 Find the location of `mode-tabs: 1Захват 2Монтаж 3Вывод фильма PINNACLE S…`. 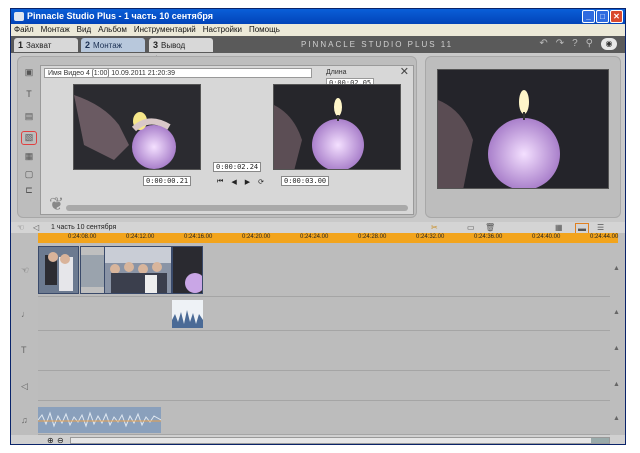

mode-tabs: 1Захват 2Монтаж 3Вывод фильма PINNACLE S… is located at coordinates (318, 50).